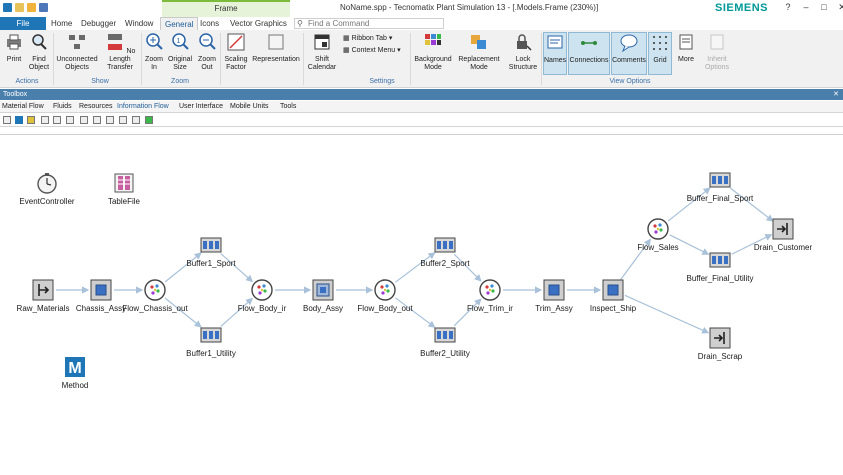 The image size is (843, 475). What do you see at coordinates (686, 48) in the screenshot?
I see `more-button: More` at bounding box center [686, 48].